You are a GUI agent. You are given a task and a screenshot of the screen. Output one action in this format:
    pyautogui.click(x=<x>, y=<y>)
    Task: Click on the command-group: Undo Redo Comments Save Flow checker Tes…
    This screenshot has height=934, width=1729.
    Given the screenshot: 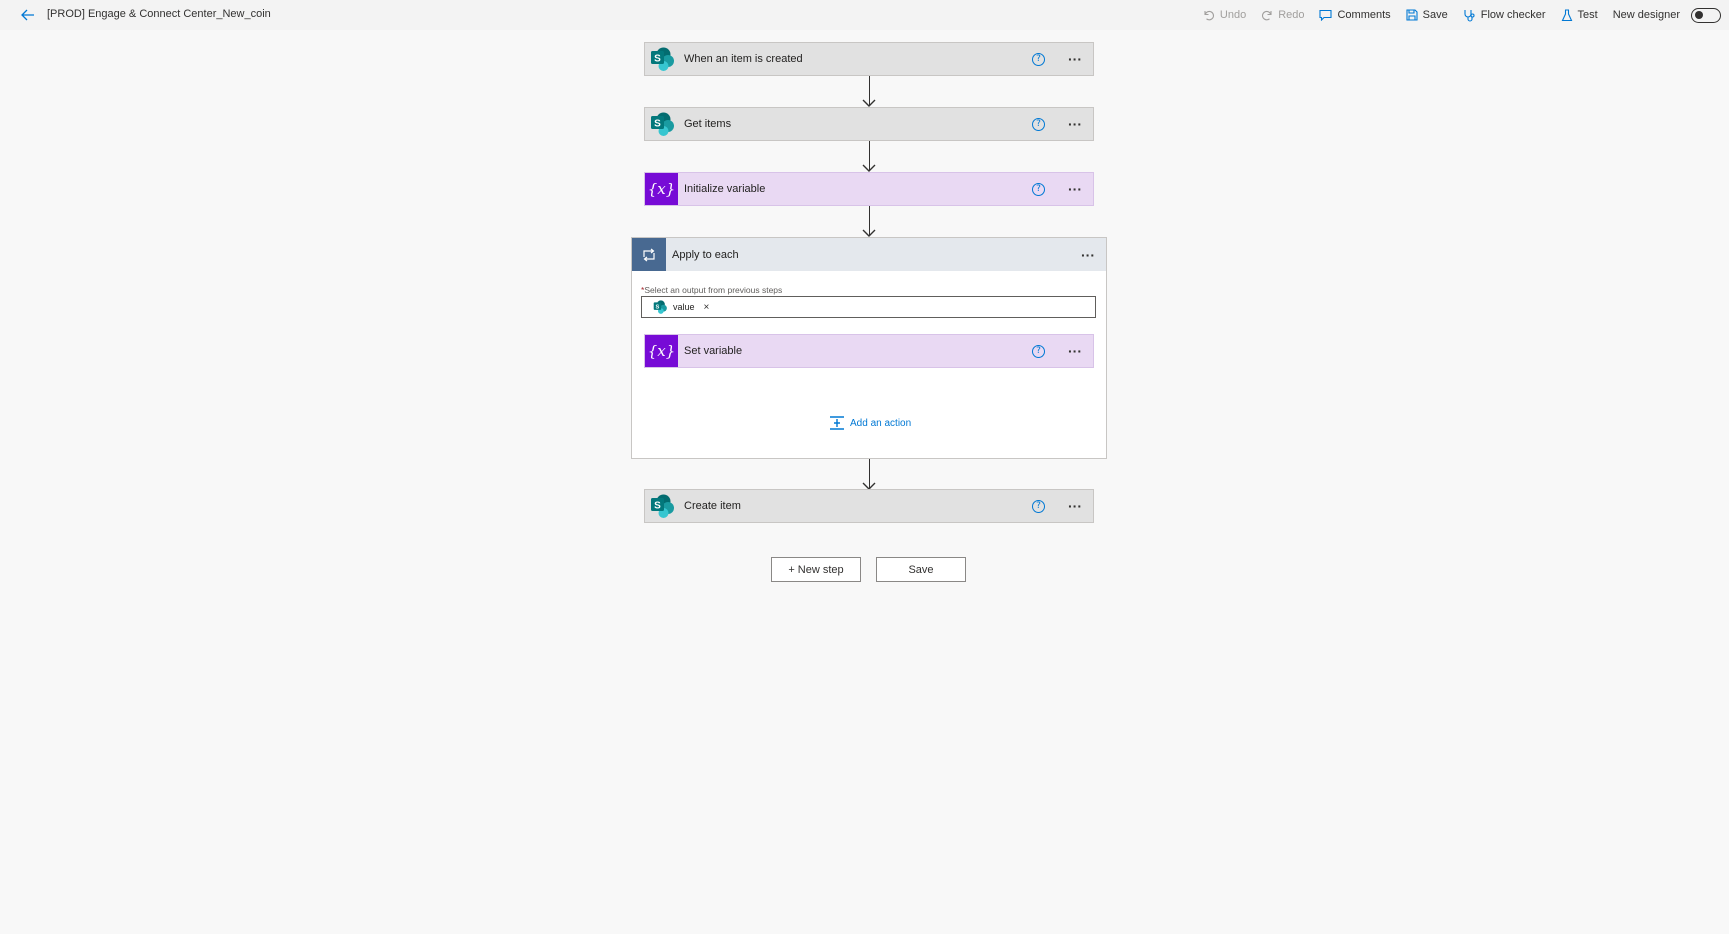 What is the action you would take?
    pyautogui.click(x=1454, y=15)
    